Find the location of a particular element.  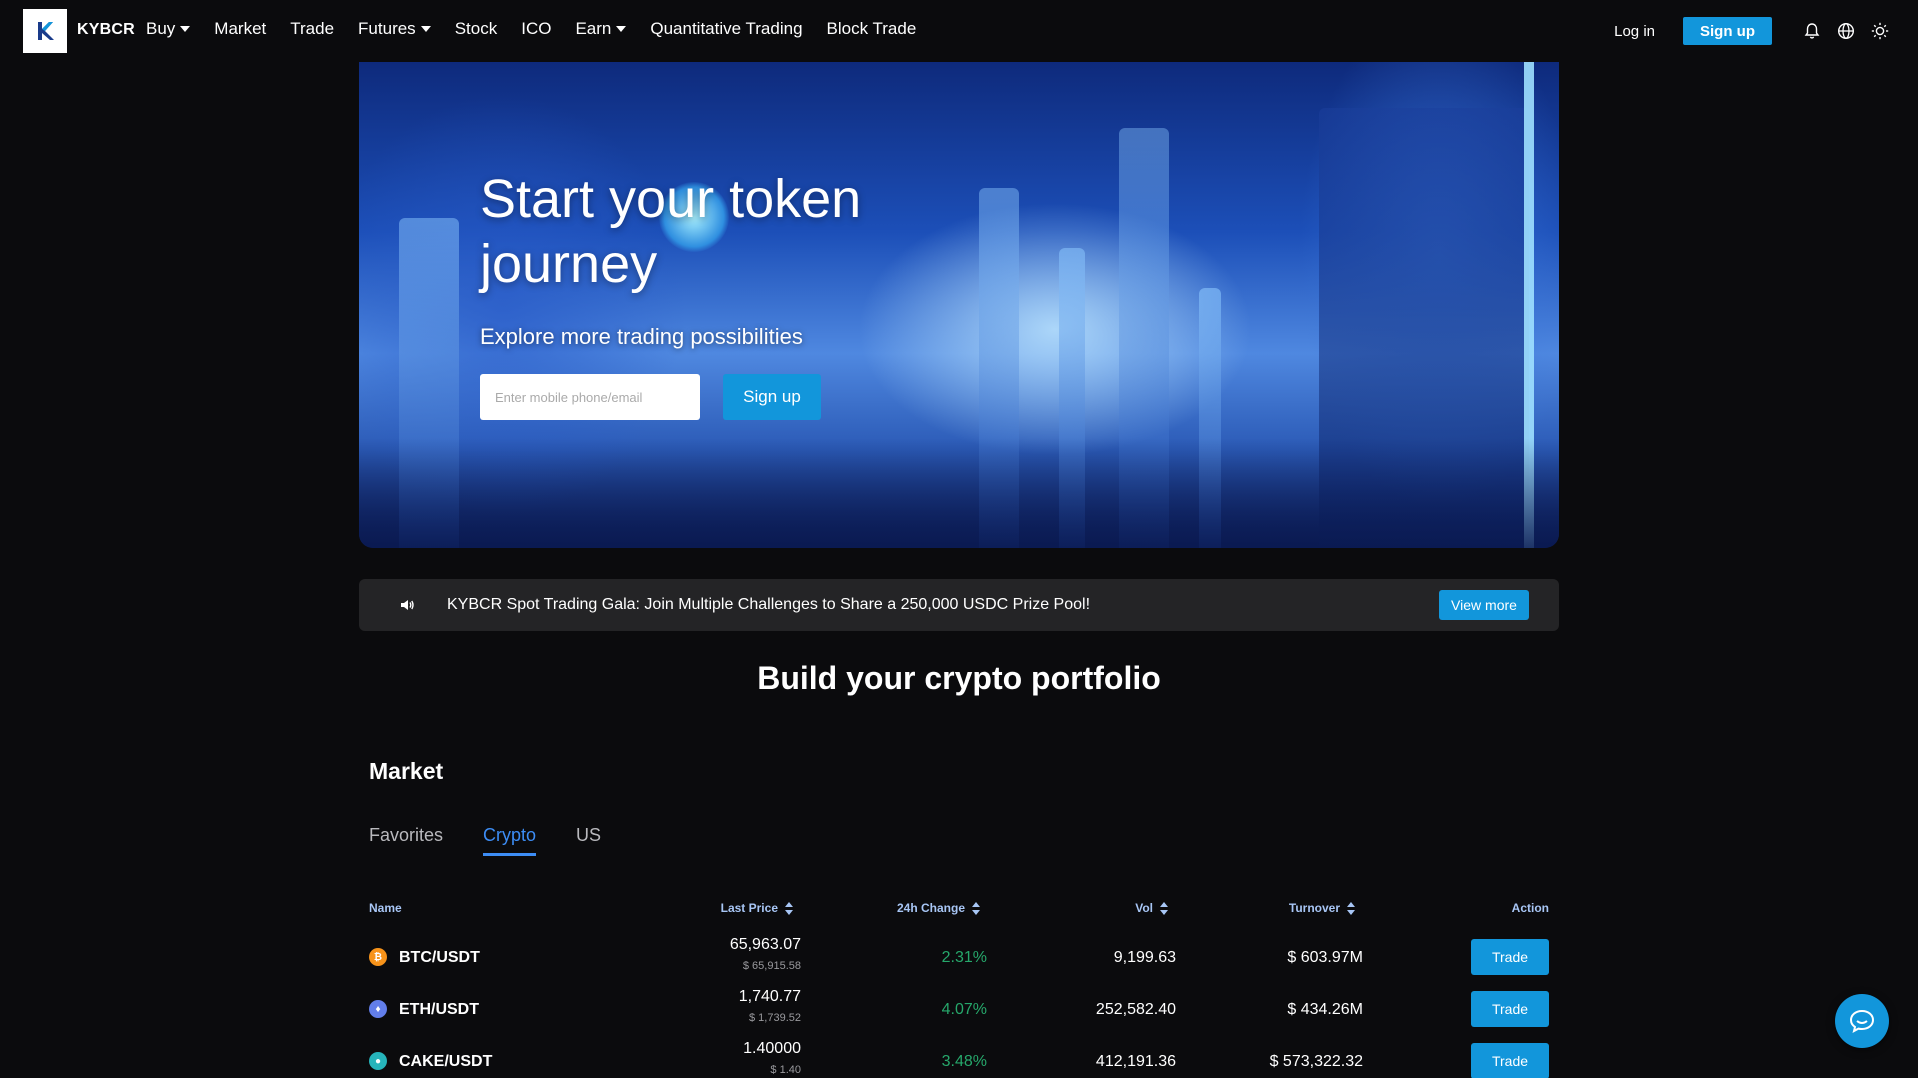

hero-signup-button: Sign up is located at coordinates (772, 397).